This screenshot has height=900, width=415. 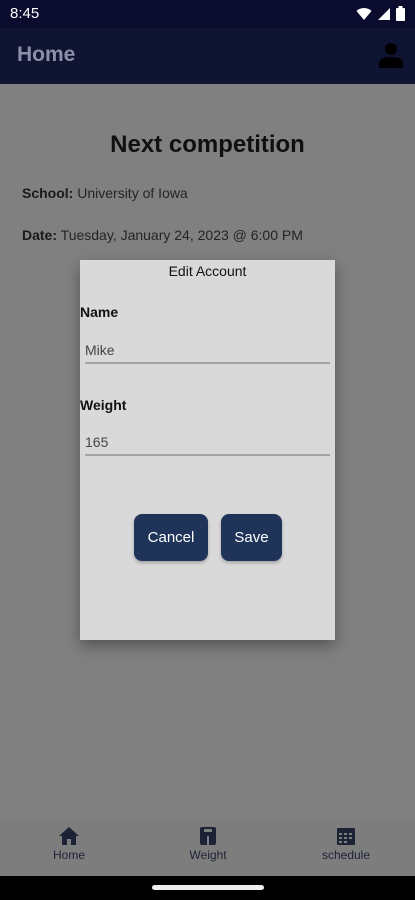 I want to click on school-line: School: University of Iowa, so click(x=105, y=193).